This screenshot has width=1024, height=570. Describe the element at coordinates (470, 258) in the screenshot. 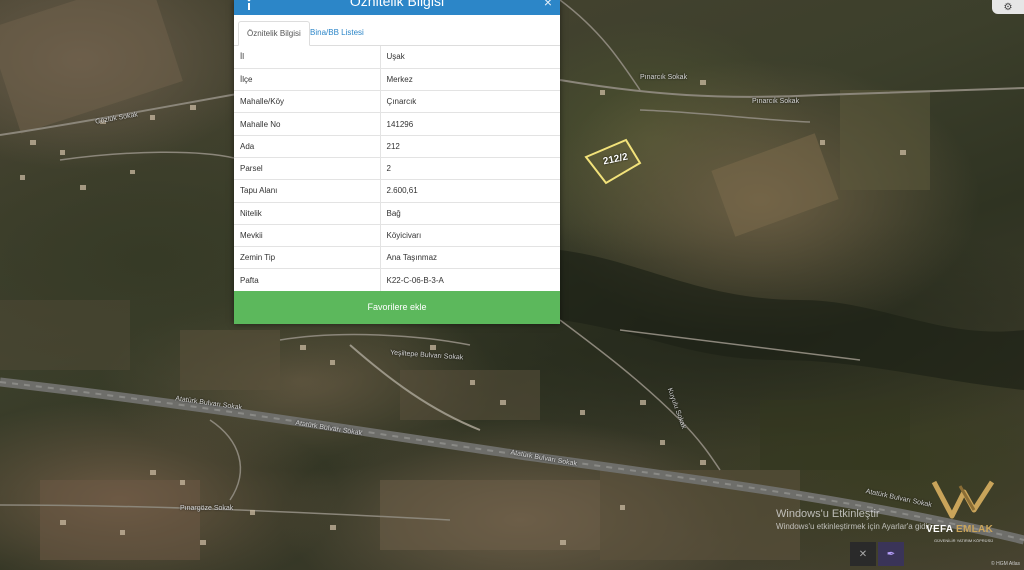

I see `row-value: Ana Taşınmaz` at that location.